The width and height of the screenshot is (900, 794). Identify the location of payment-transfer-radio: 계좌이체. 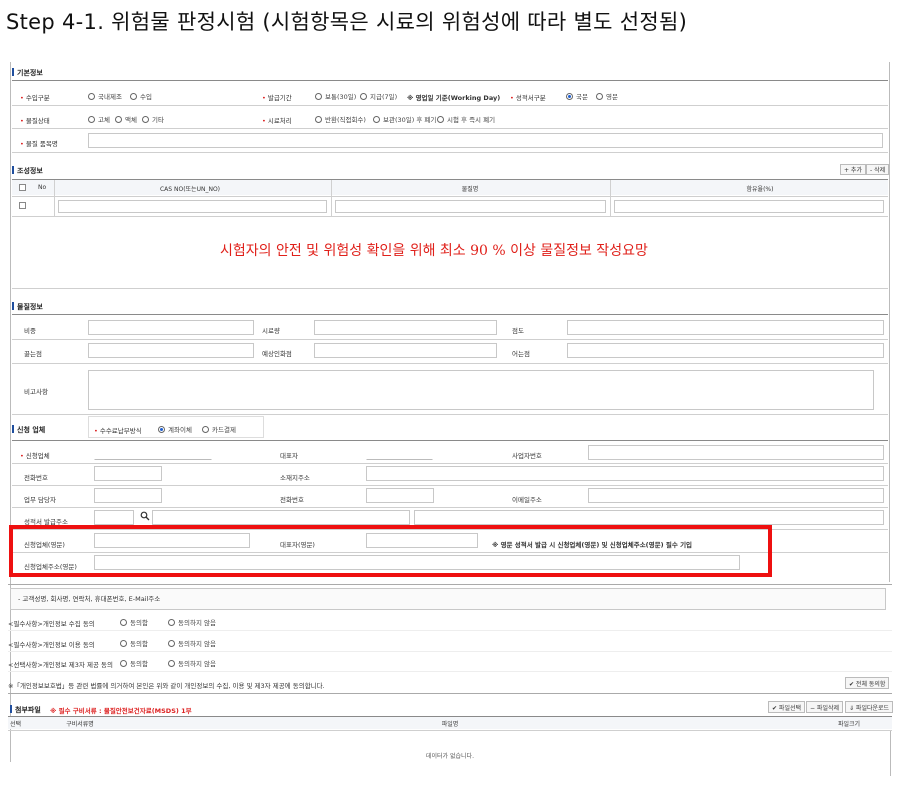
(175, 429).